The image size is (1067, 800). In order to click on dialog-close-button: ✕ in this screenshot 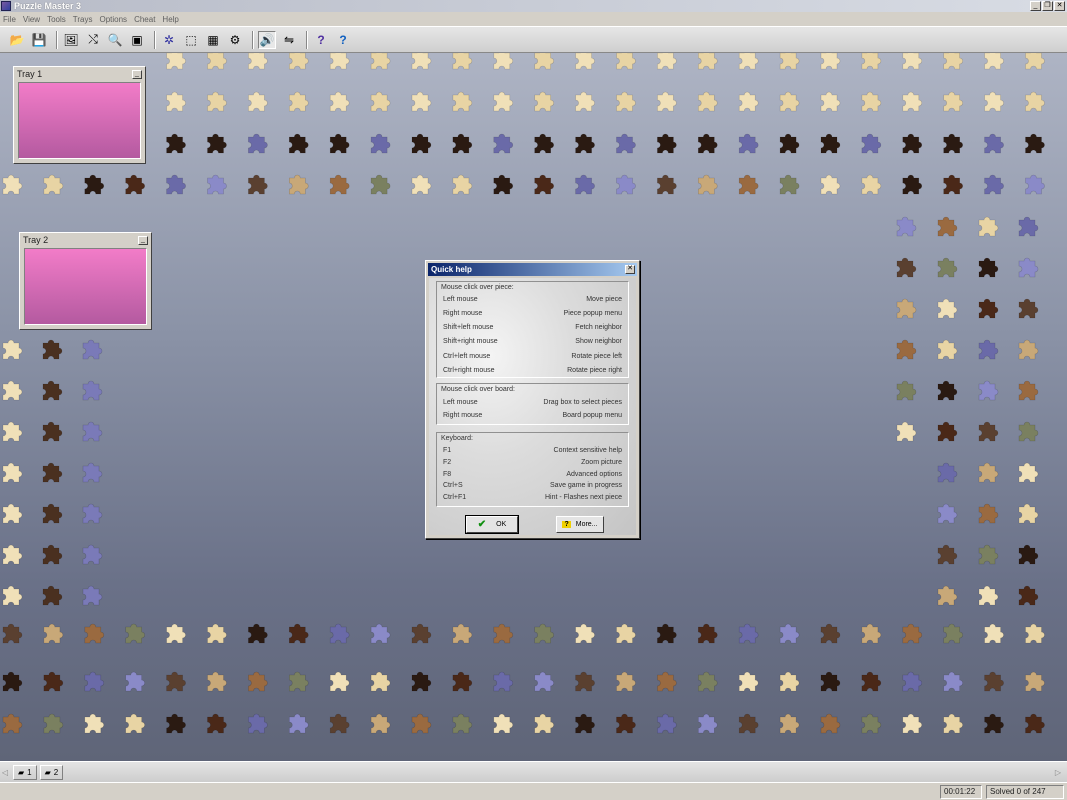, I will do `click(630, 269)`.